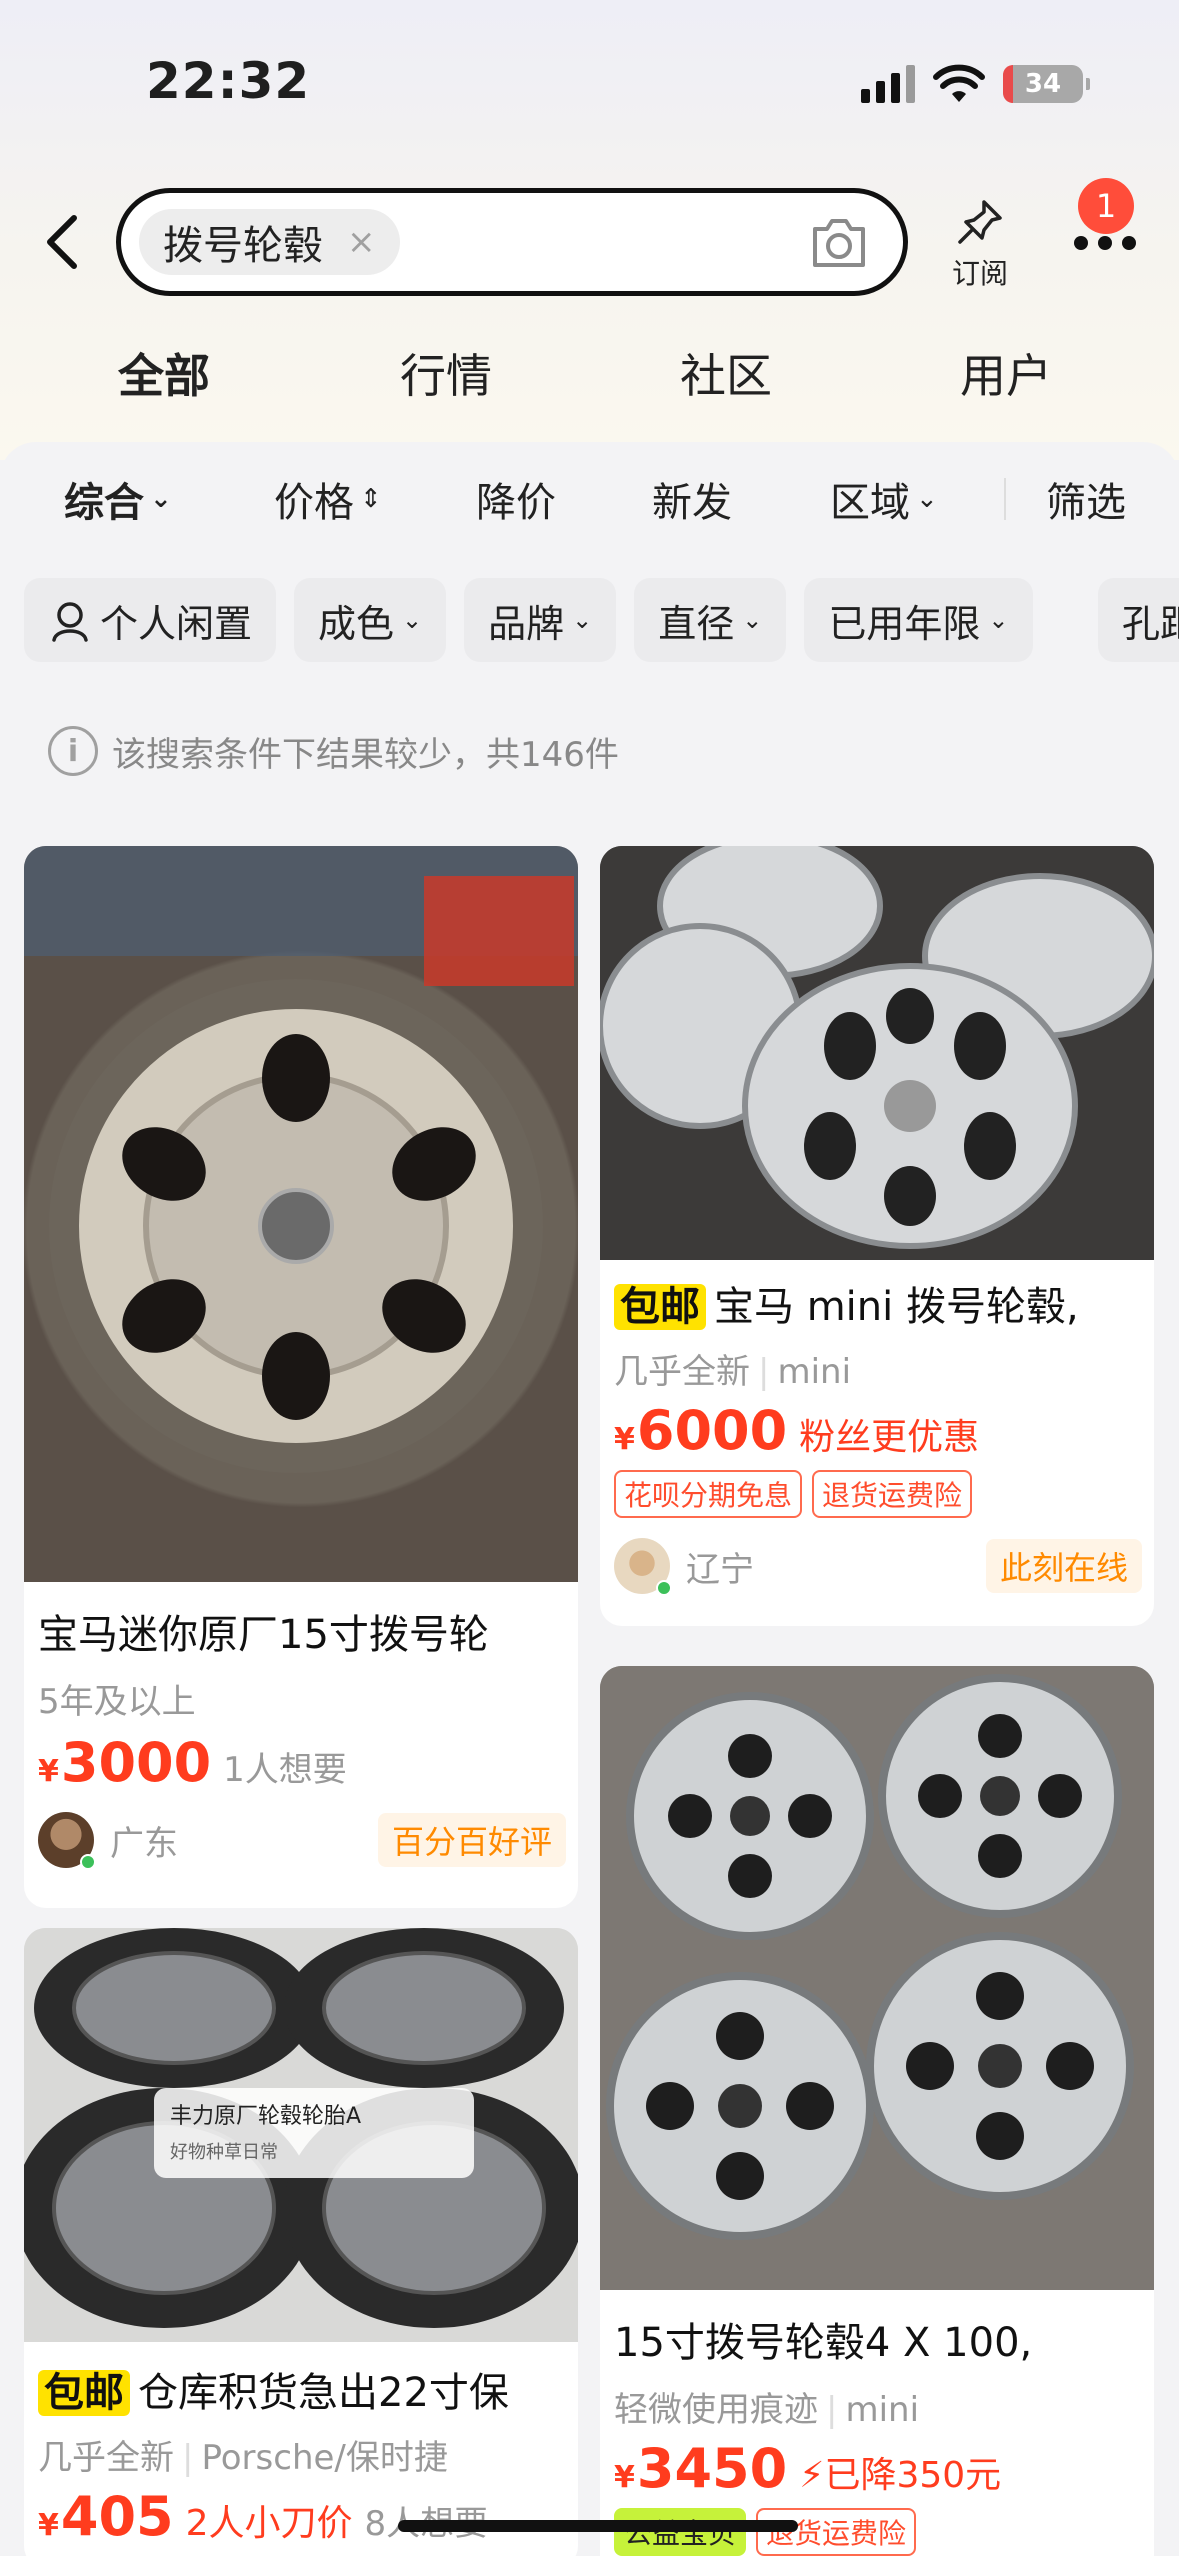  I want to click on product-tag: mini, so click(814, 1372).